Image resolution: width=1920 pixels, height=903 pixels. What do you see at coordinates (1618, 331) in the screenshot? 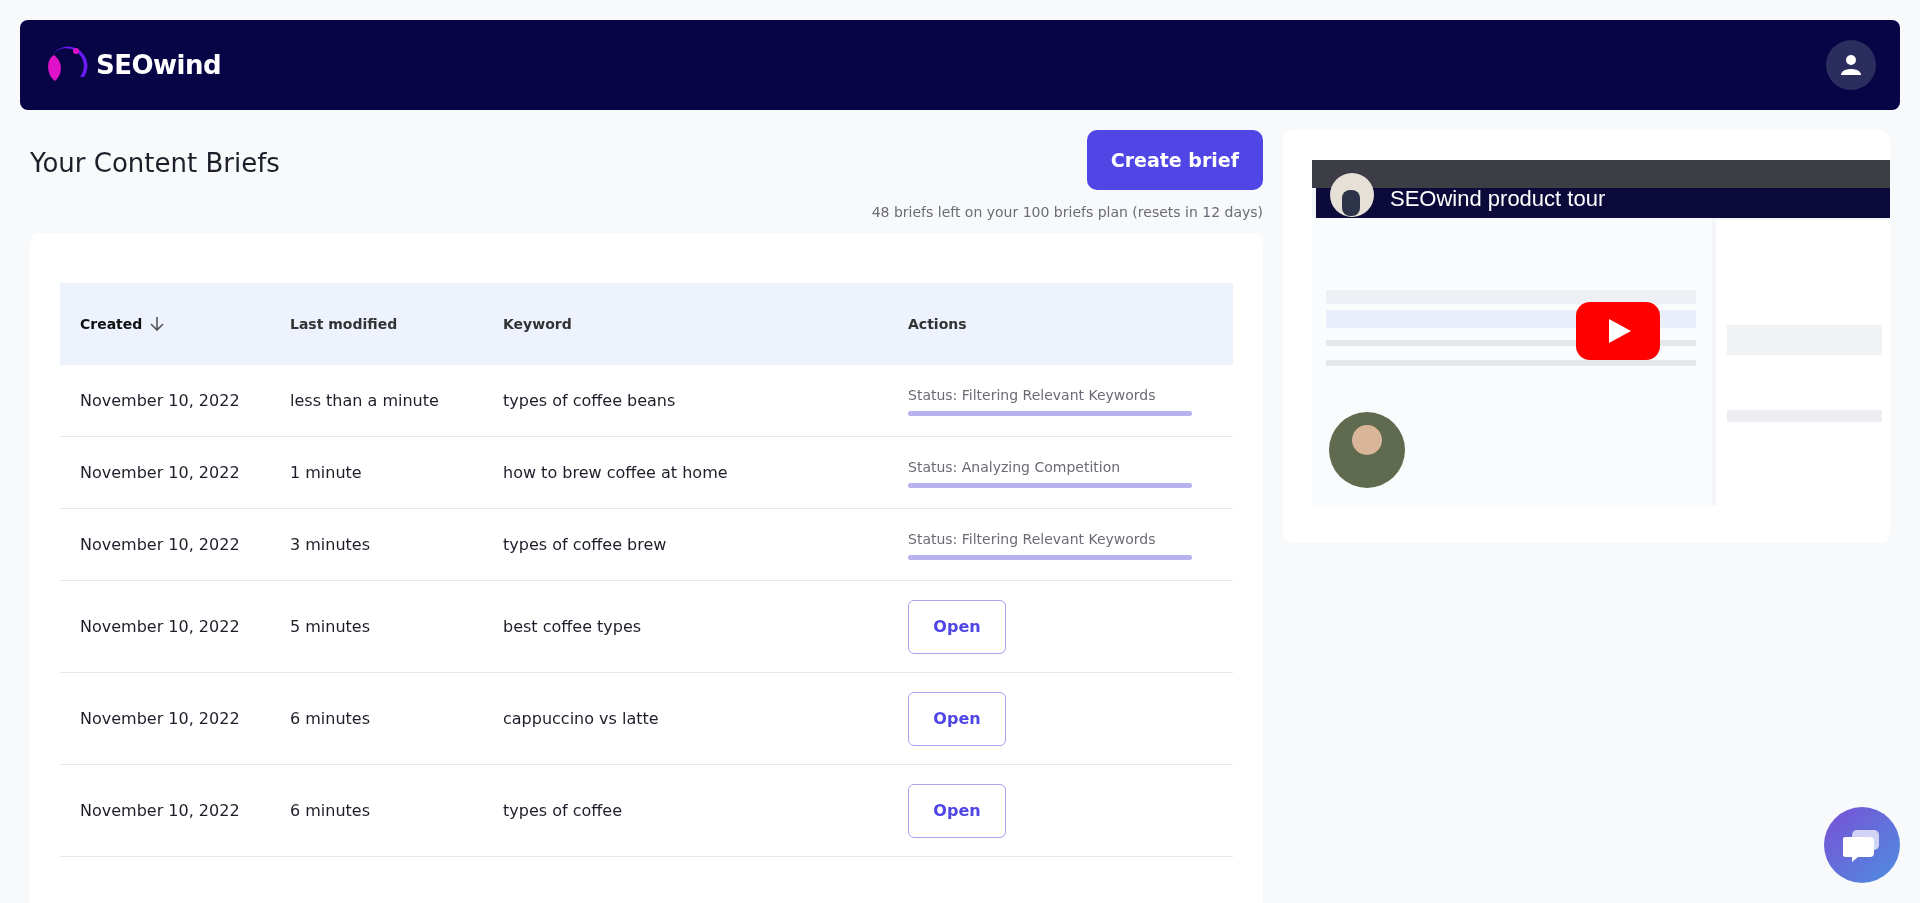
I see `play-icon` at bounding box center [1618, 331].